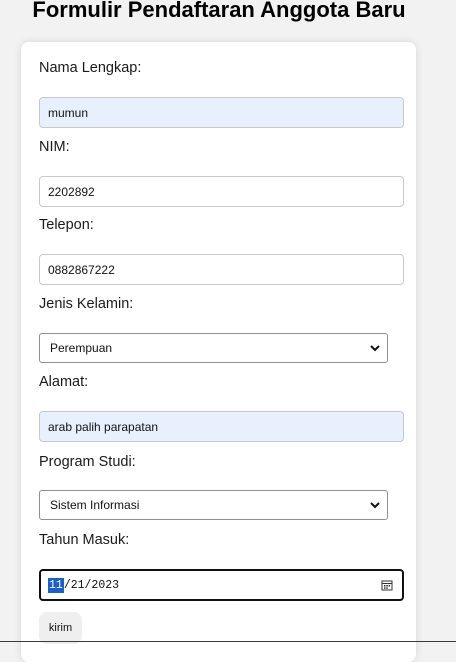 This screenshot has width=456, height=662. I want to click on nim-input: 2202892, so click(221, 191).